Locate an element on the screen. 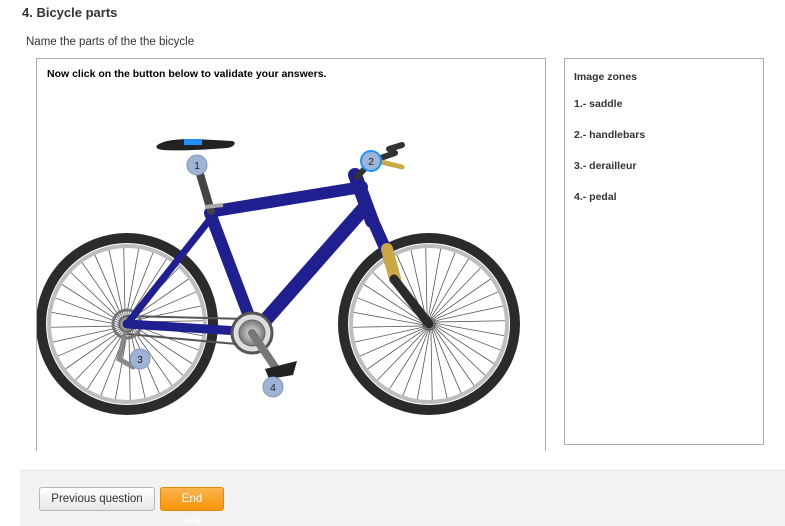 The width and height of the screenshot is (785, 526). marker-handlebars-label: 2 is located at coordinates (371, 162).